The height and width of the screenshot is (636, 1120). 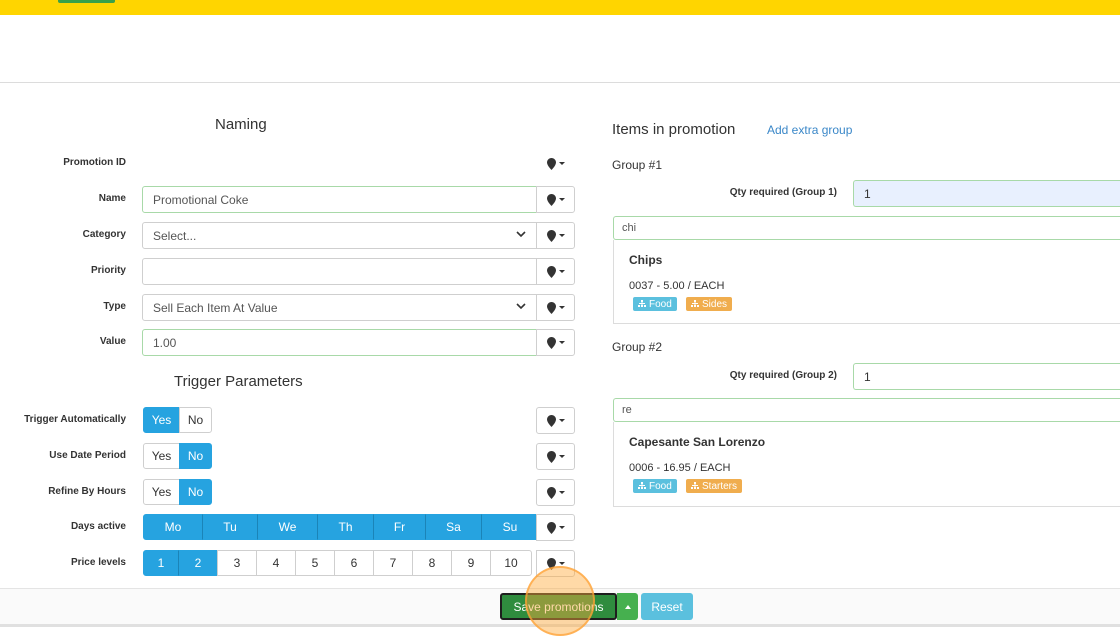 What do you see at coordinates (986, 193) in the screenshot?
I see `group-1-qty-input: 1` at bounding box center [986, 193].